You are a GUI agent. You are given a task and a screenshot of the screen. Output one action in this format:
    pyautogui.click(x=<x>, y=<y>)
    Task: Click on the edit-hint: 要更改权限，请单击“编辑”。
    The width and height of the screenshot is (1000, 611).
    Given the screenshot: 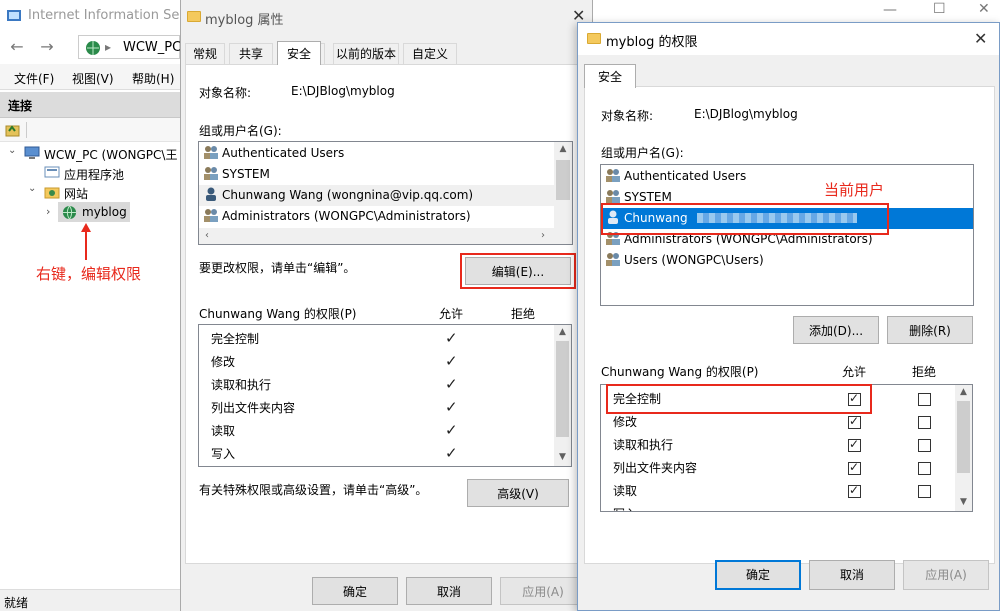 What is the action you would take?
    pyautogui.click(x=277, y=268)
    